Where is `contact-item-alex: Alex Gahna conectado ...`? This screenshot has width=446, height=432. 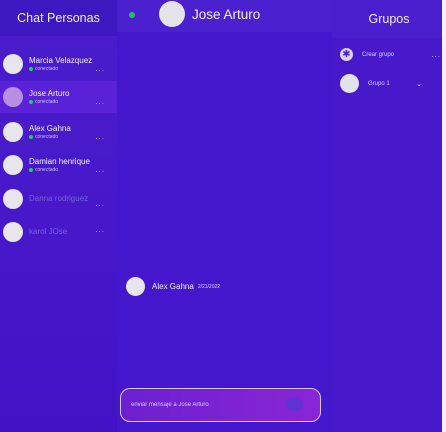
contact-item-alex: Alex Gahna conectado ... is located at coordinates (58, 132).